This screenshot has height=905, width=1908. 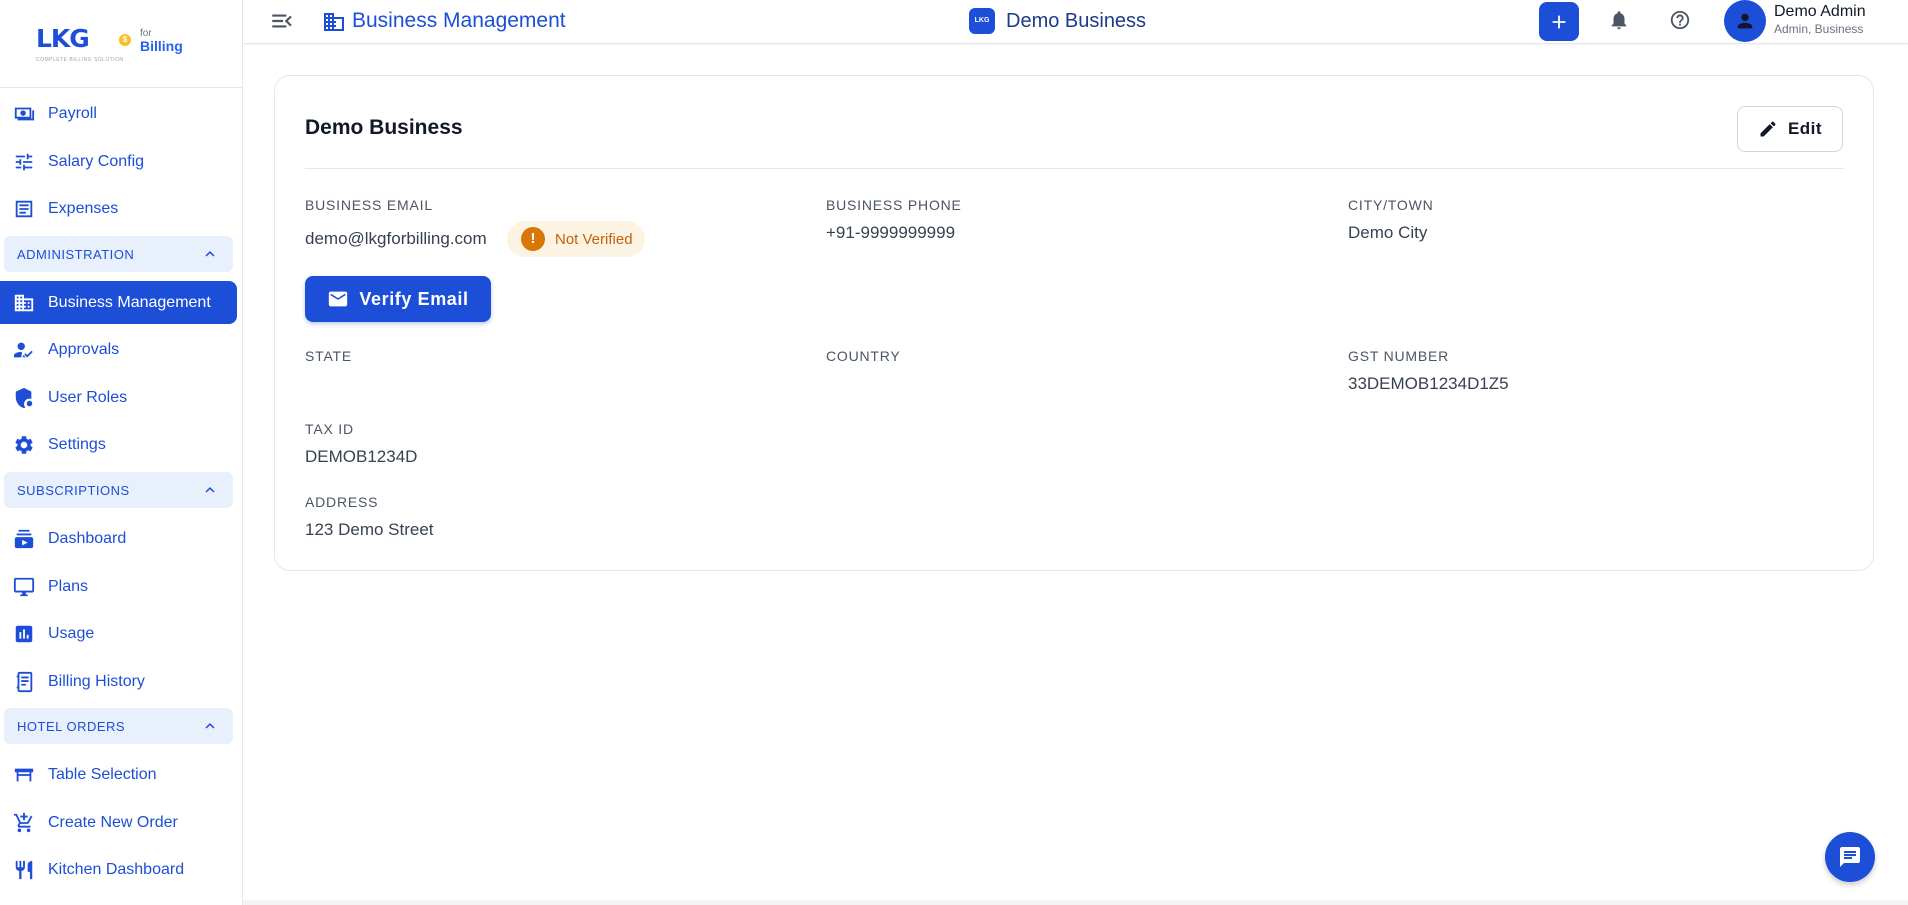 What do you see at coordinates (96, 681) in the screenshot?
I see `sidebar-item-label: Billing History` at bounding box center [96, 681].